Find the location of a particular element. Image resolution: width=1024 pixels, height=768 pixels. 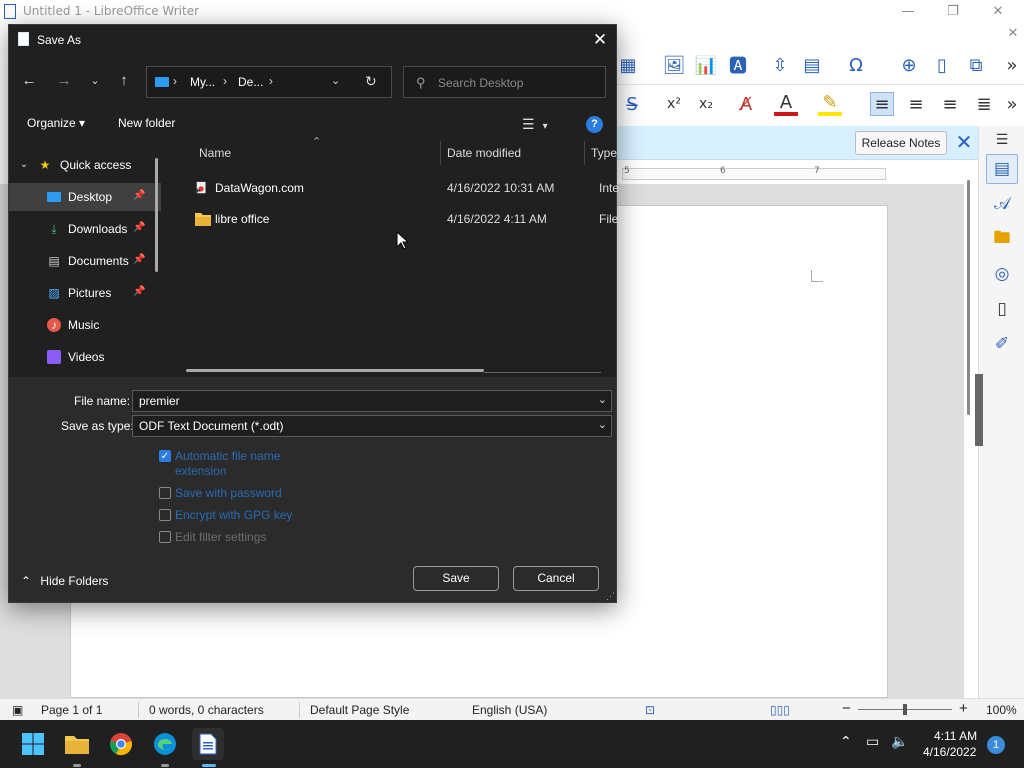

save-as-type-select: ODF Text Document (*.odt) ⌄ is located at coordinates (372, 426).